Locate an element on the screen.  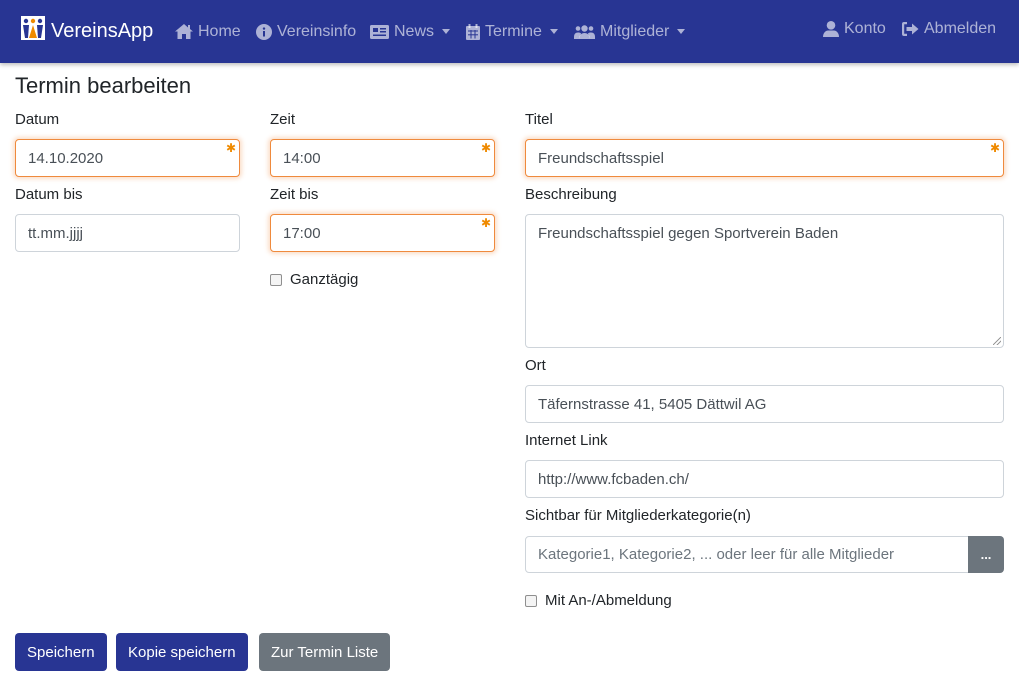
back-to-list-button: Zur Termin Liste is located at coordinates (325, 652).